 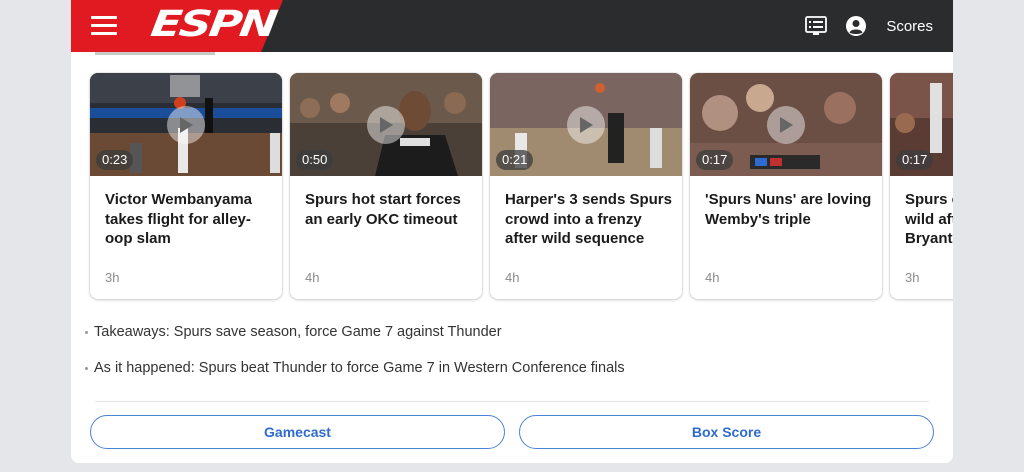 I want to click on video-thumbnail: 0:21, so click(x=586, y=124).